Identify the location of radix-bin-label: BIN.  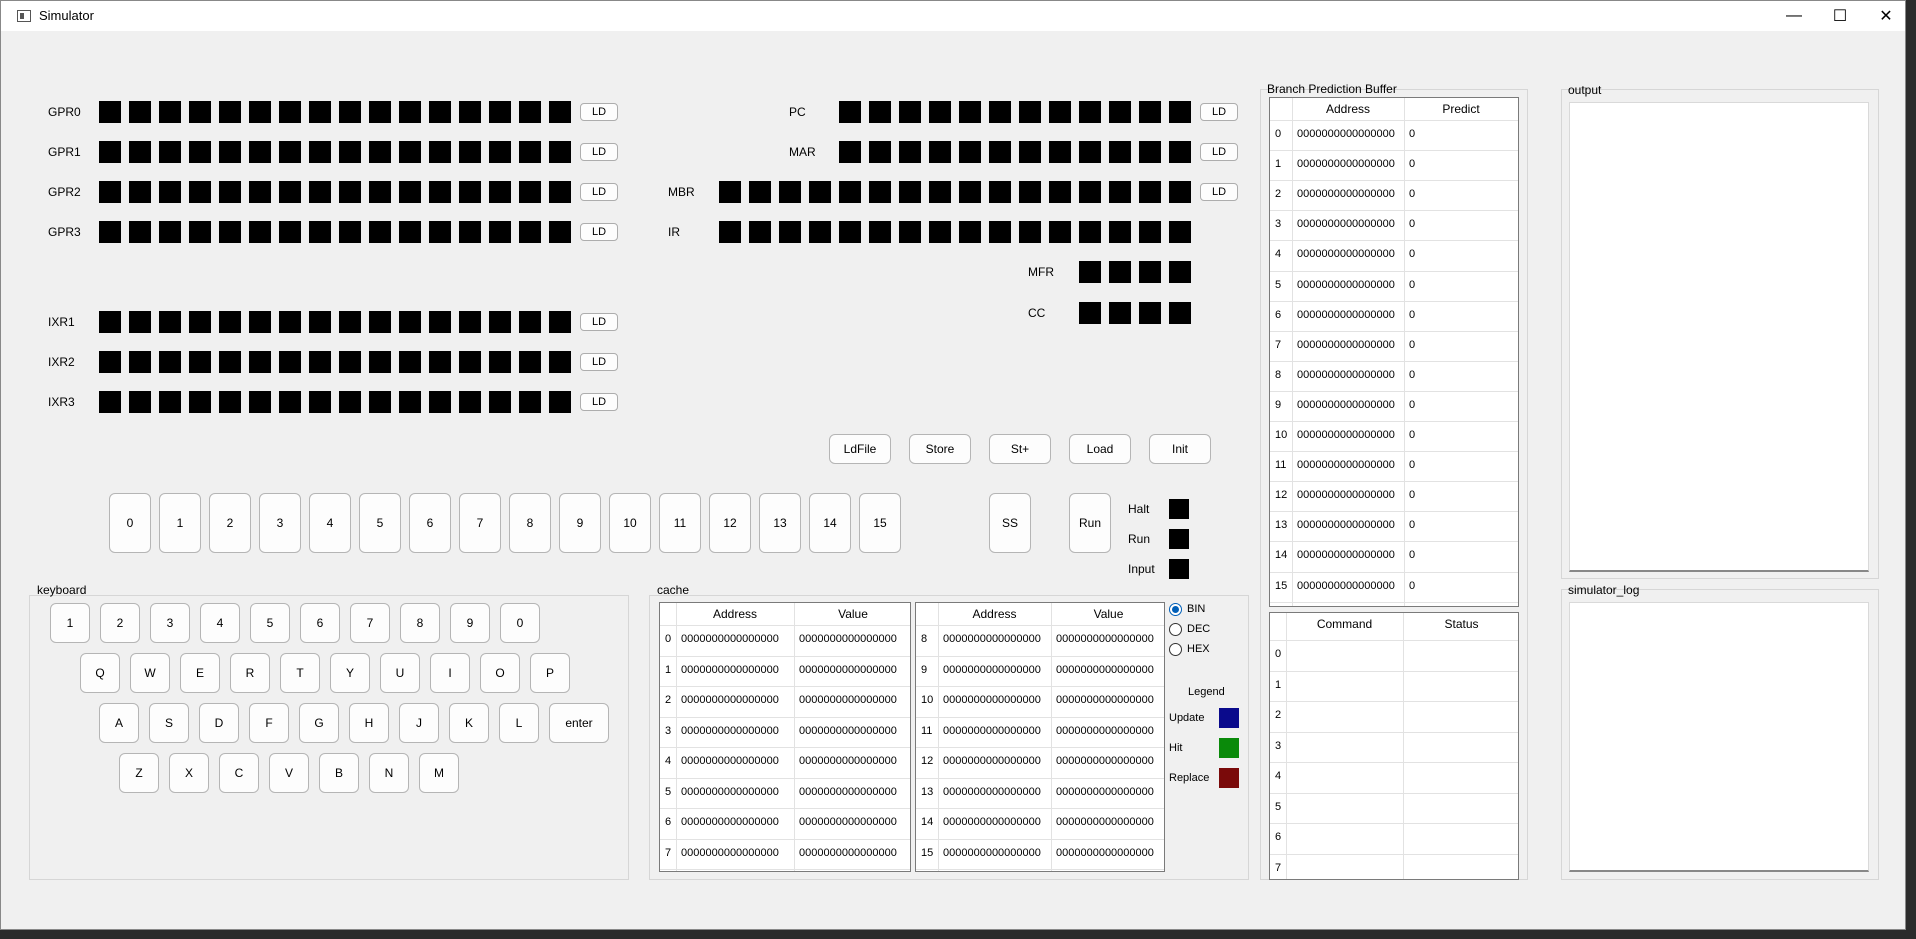
(1196, 609).